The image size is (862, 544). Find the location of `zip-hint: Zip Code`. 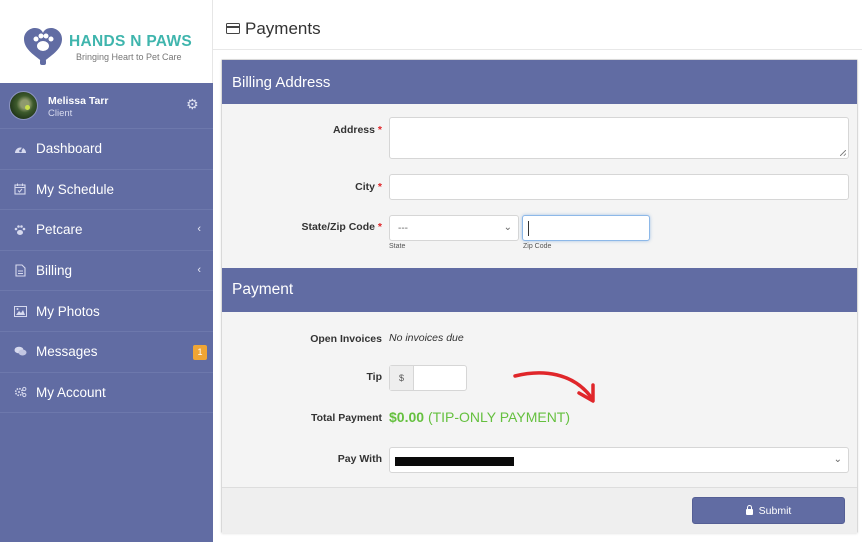

zip-hint: Zip Code is located at coordinates (537, 246).